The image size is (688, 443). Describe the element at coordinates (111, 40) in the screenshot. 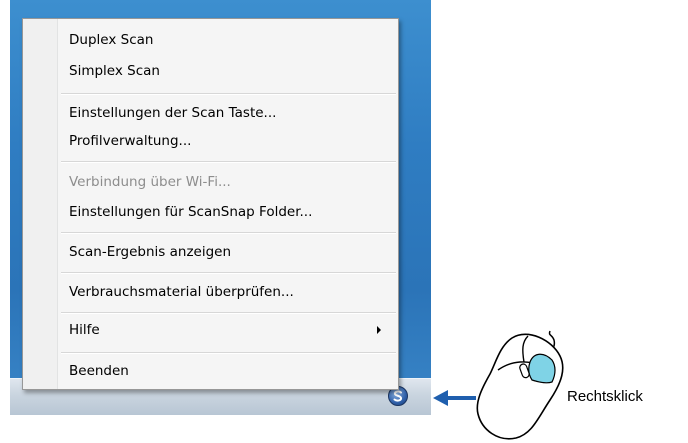

I see `menu-item-duplex-scan: Duplex Scan` at that location.